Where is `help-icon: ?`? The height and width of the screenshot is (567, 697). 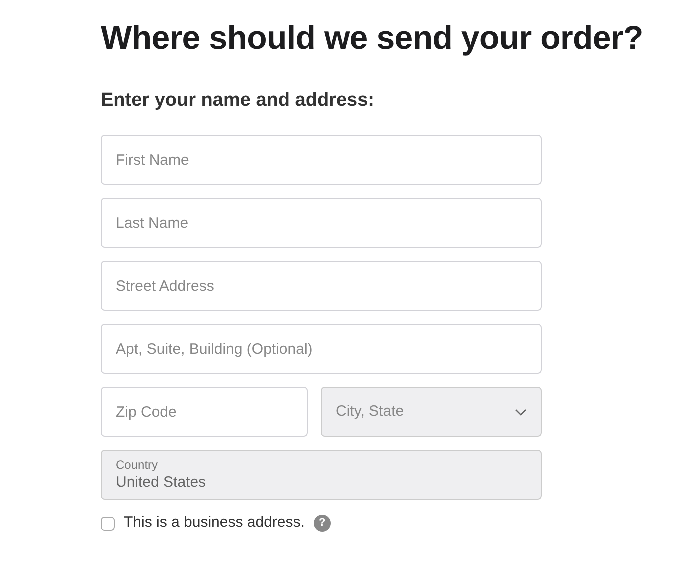 help-icon: ? is located at coordinates (322, 523).